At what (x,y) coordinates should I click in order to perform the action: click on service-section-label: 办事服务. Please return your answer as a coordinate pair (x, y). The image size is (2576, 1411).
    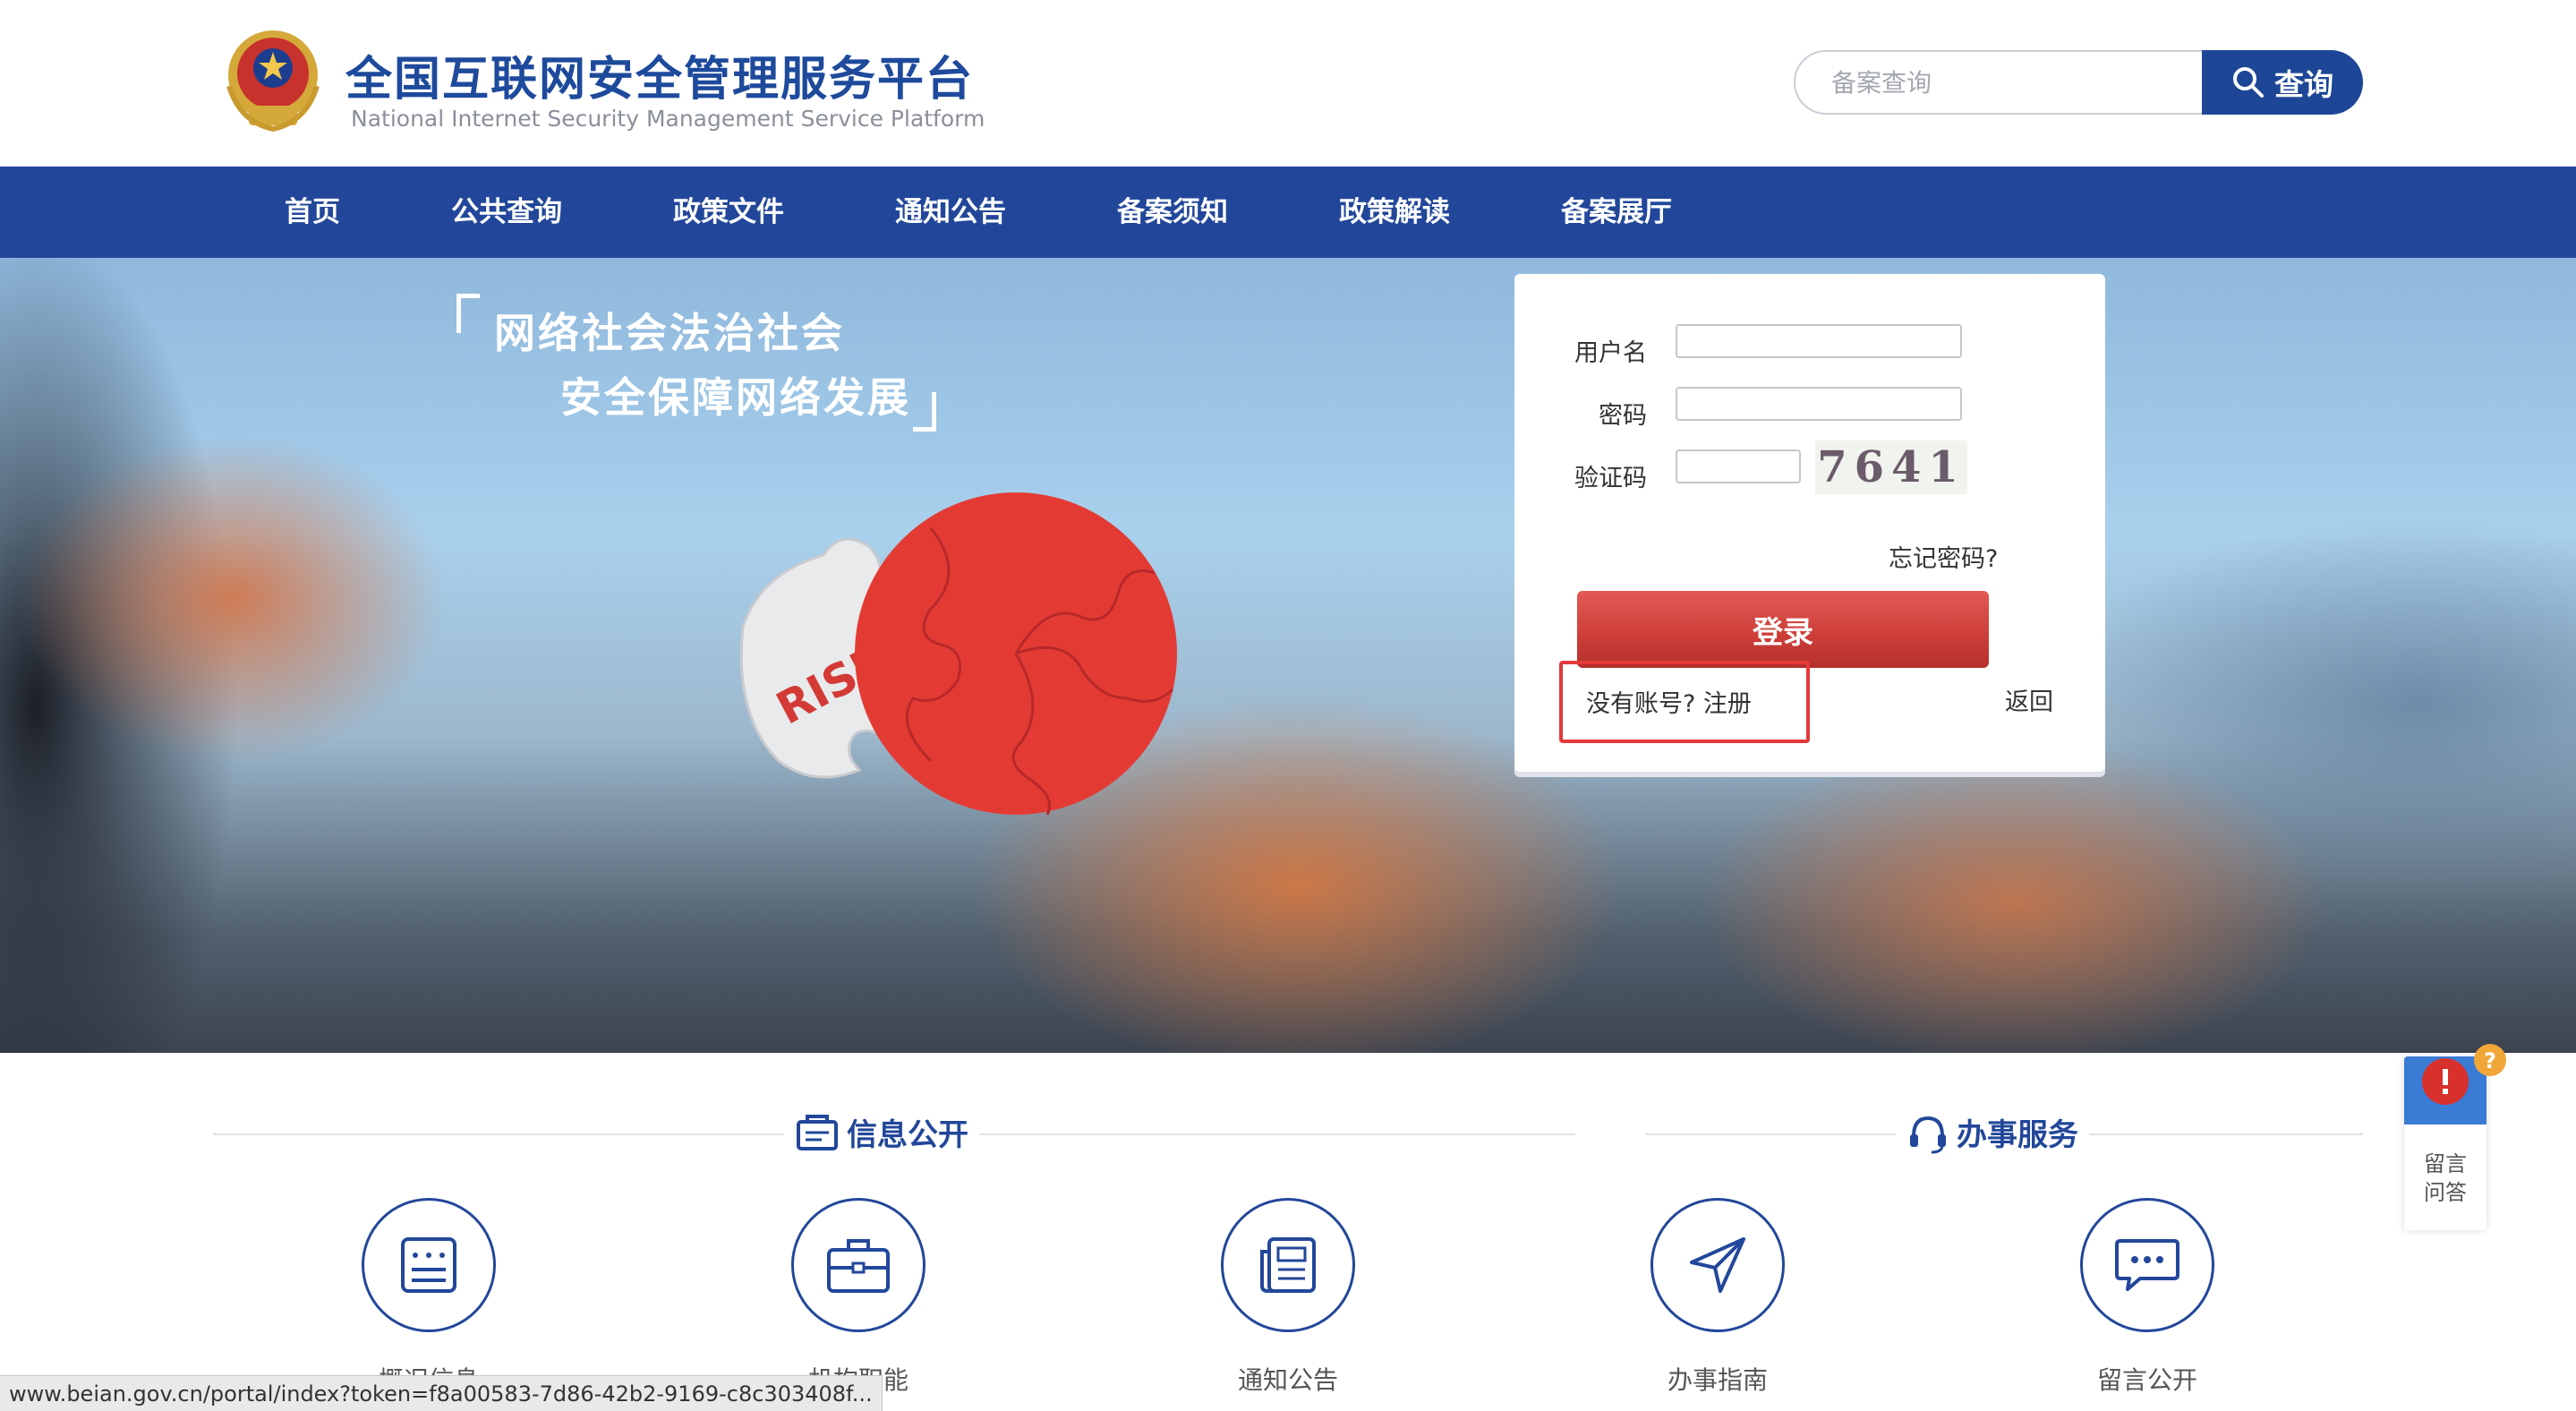
    Looking at the image, I should click on (2017, 1135).